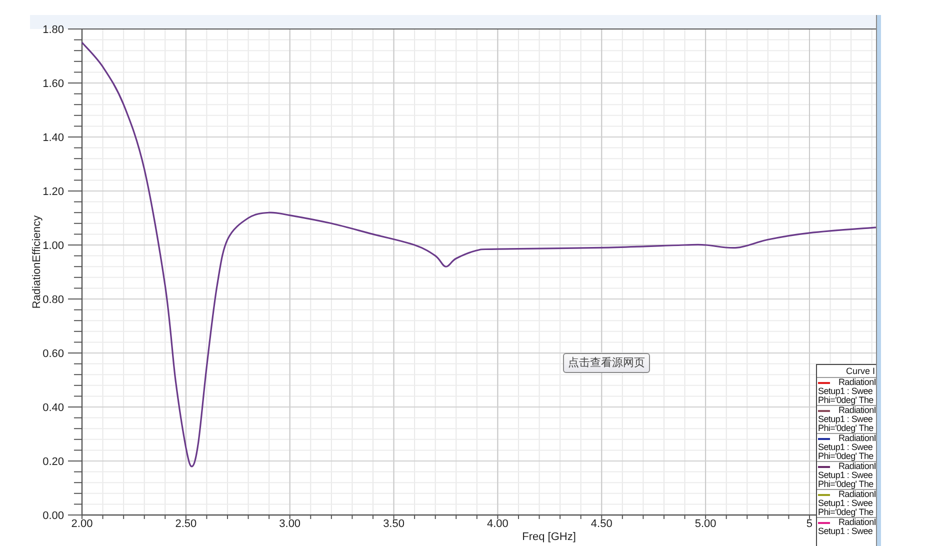 The image size is (934, 546). What do you see at coordinates (53, 138) in the screenshot?
I see `y-tick-label: 1.40` at bounding box center [53, 138].